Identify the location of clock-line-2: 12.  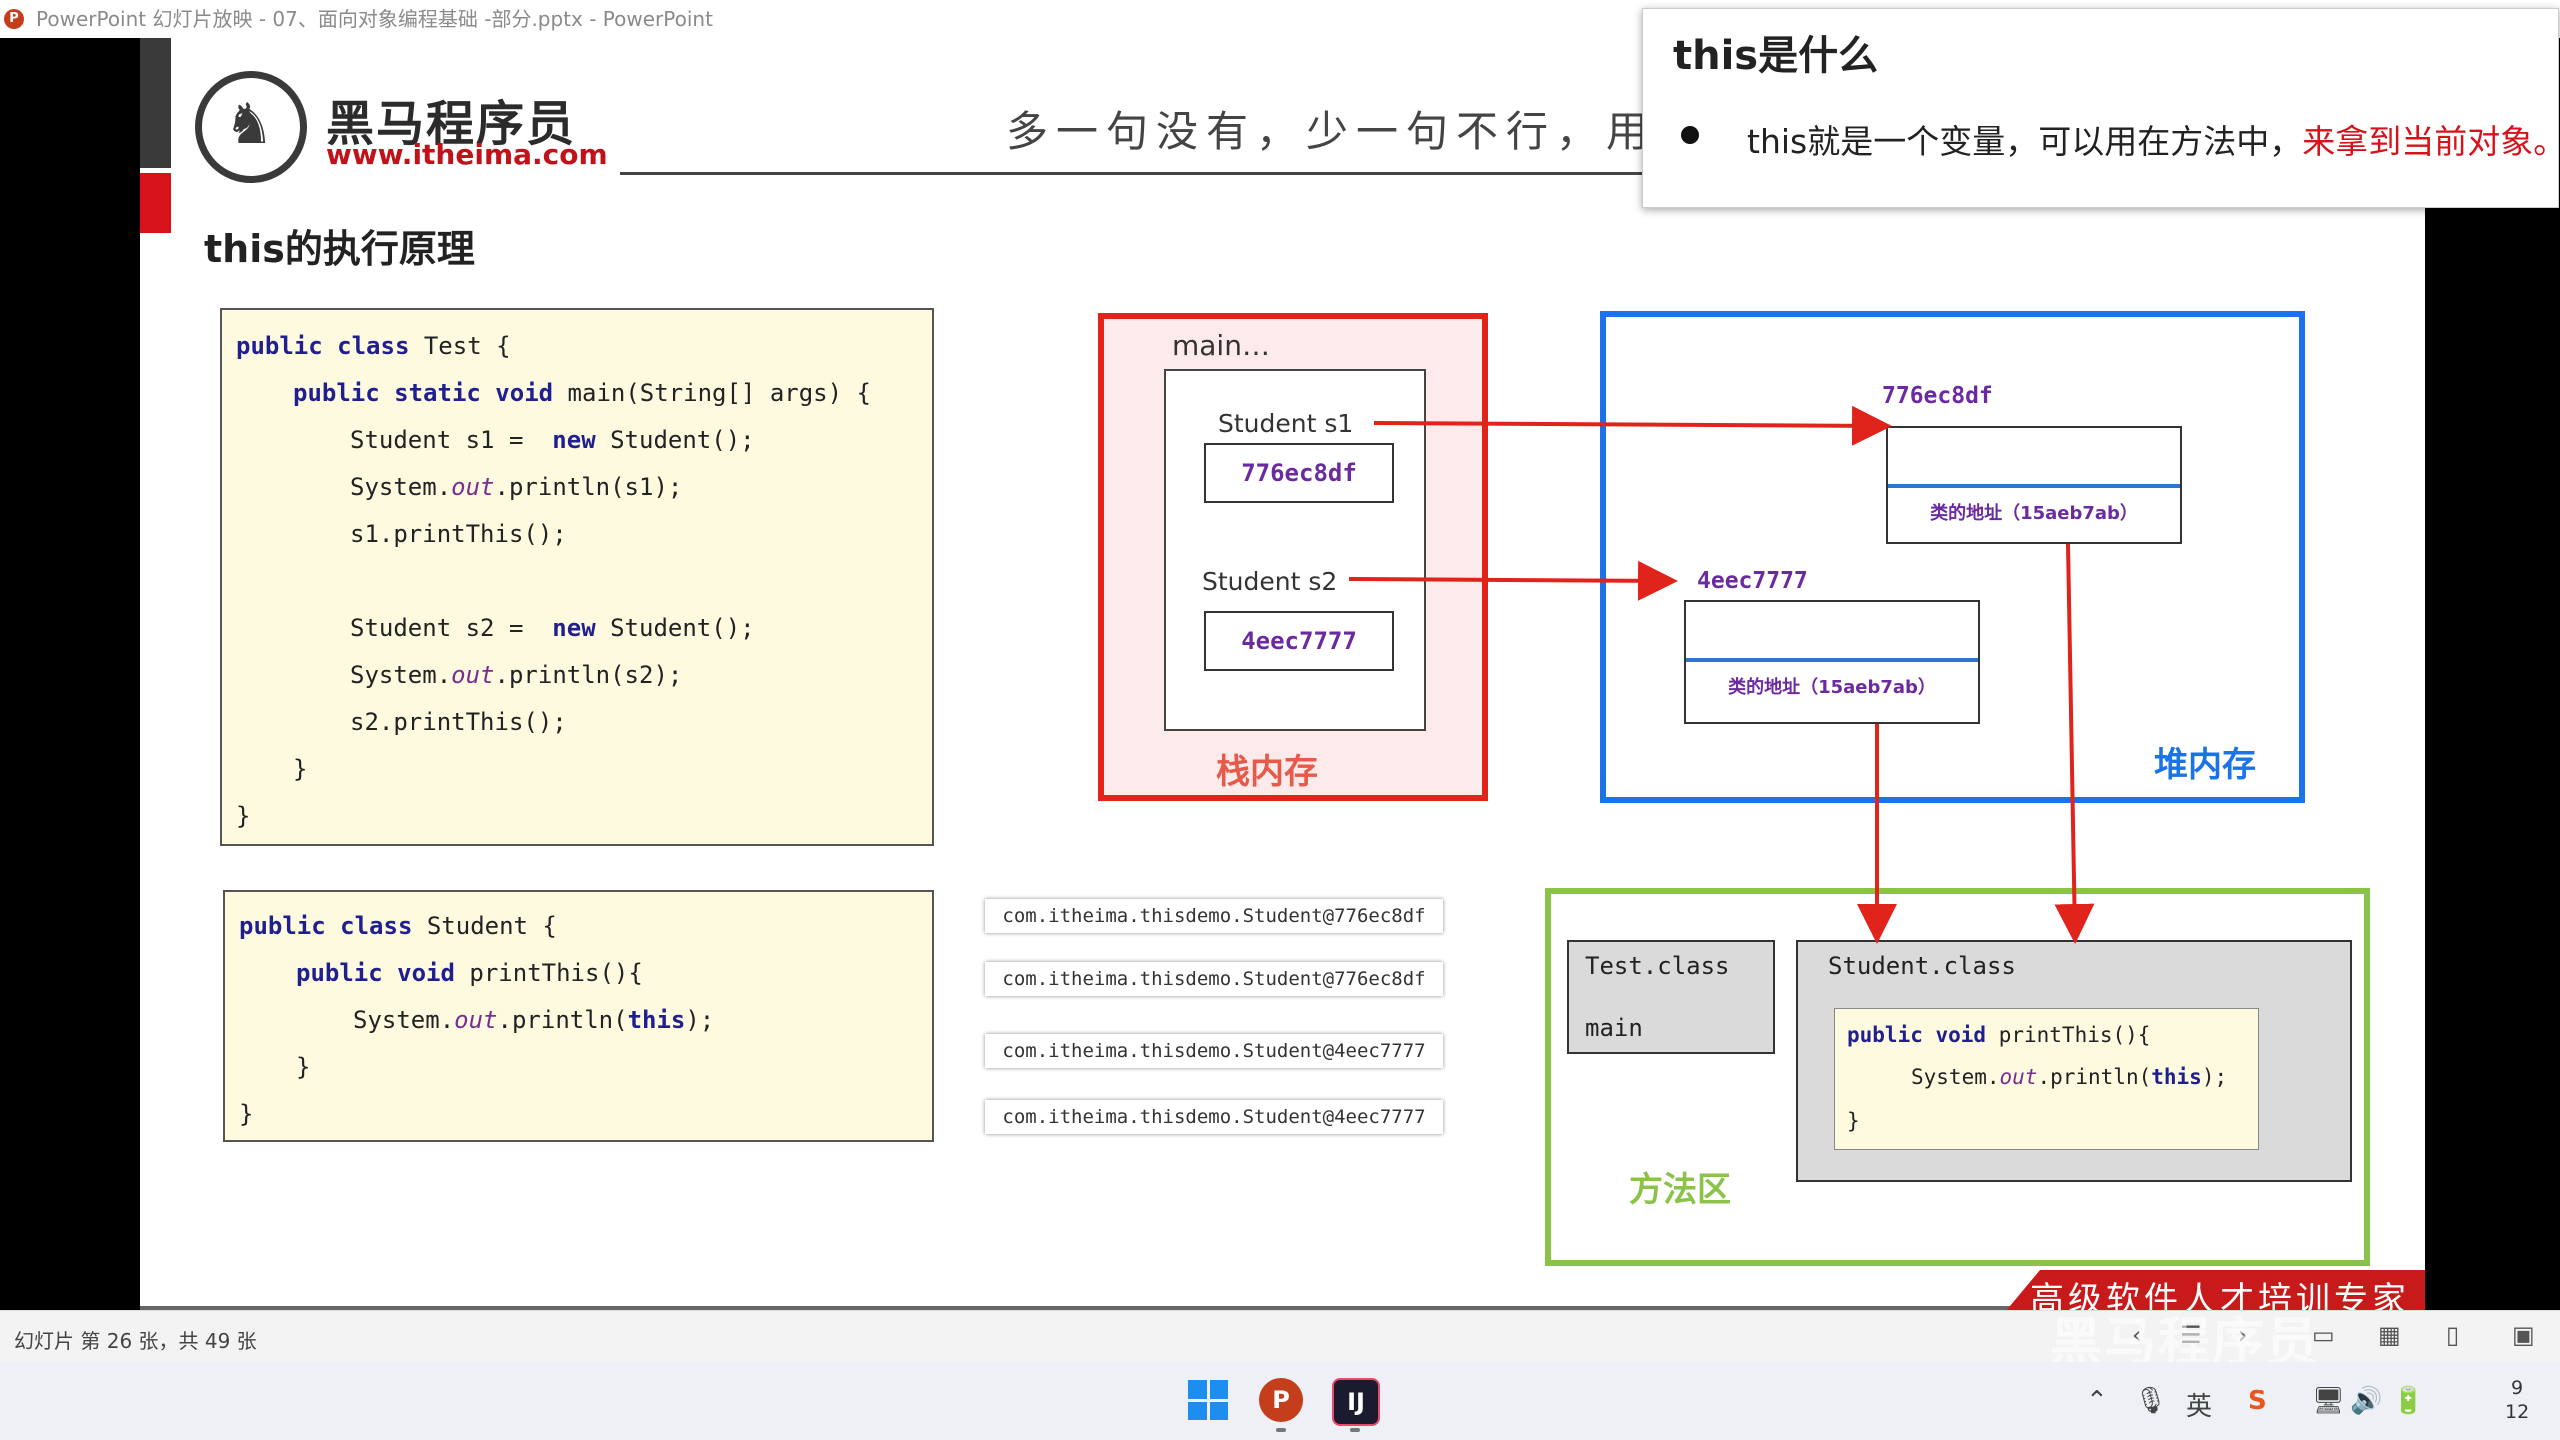
(2517, 1412).